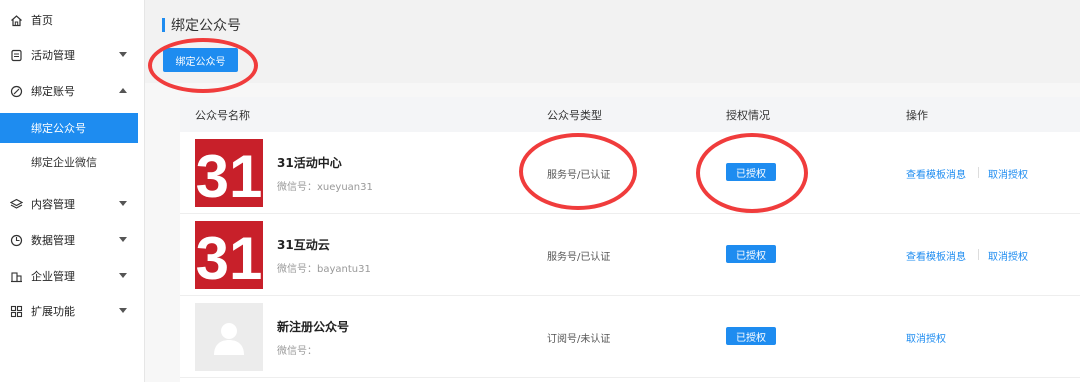 The image size is (1080, 382). I want to click on page-title: 绑定公众号, so click(201, 25).